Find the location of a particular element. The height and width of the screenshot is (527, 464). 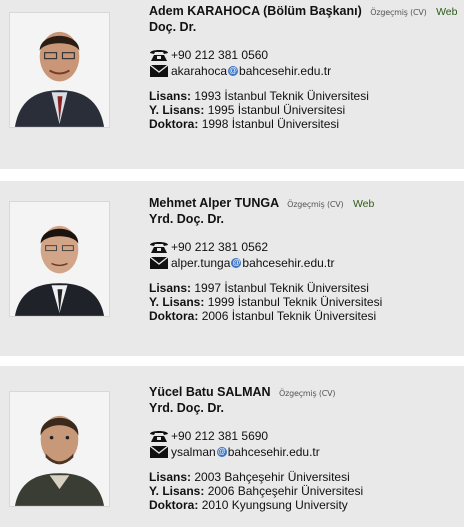

email-row: alper.tunga @ bahcesehir.edu.tr is located at coordinates (304, 263).